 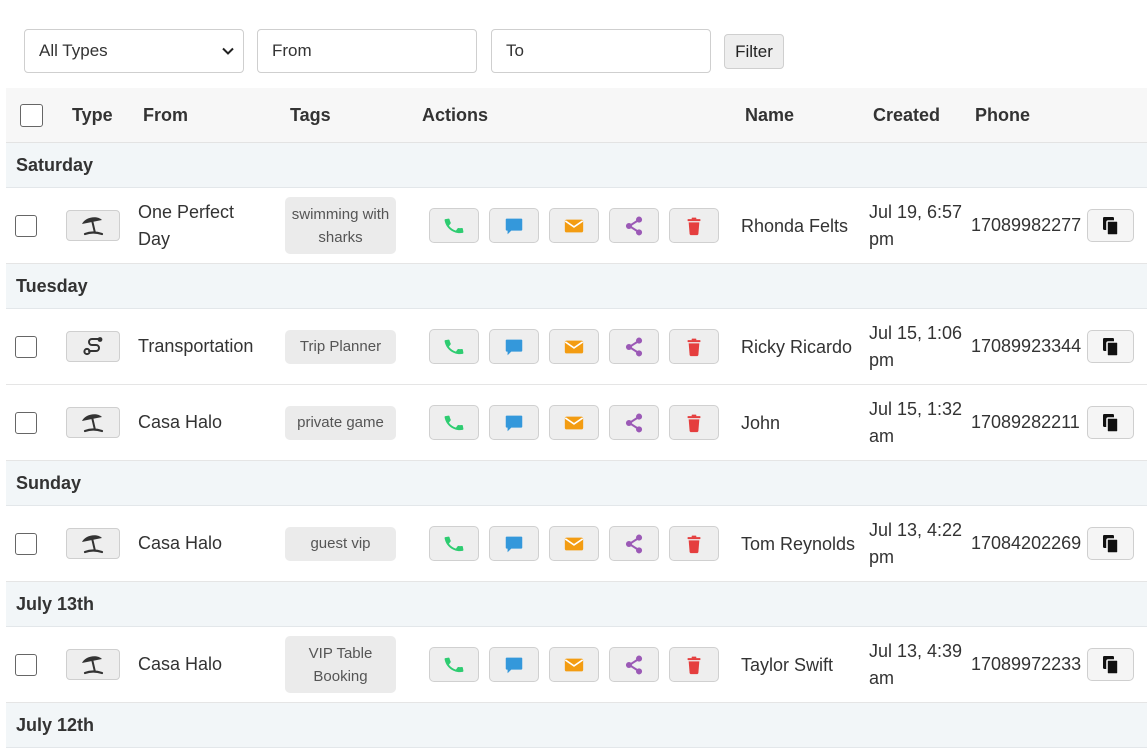 What do you see at coordinates (1026, 664) in the screenshot?
I see `row-phone: 17089972233` at bounding box center [1026, 664].